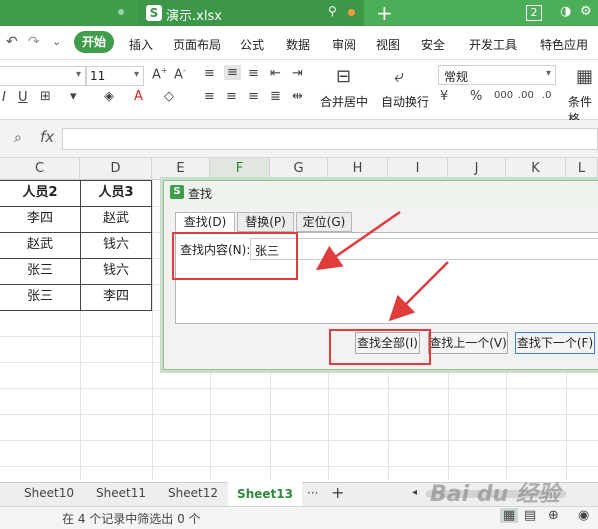  What do you see at coordinates (414, 492) in the screenshot?
I see `scroll-left-icon: ◂` at bounding box center [414, 492].